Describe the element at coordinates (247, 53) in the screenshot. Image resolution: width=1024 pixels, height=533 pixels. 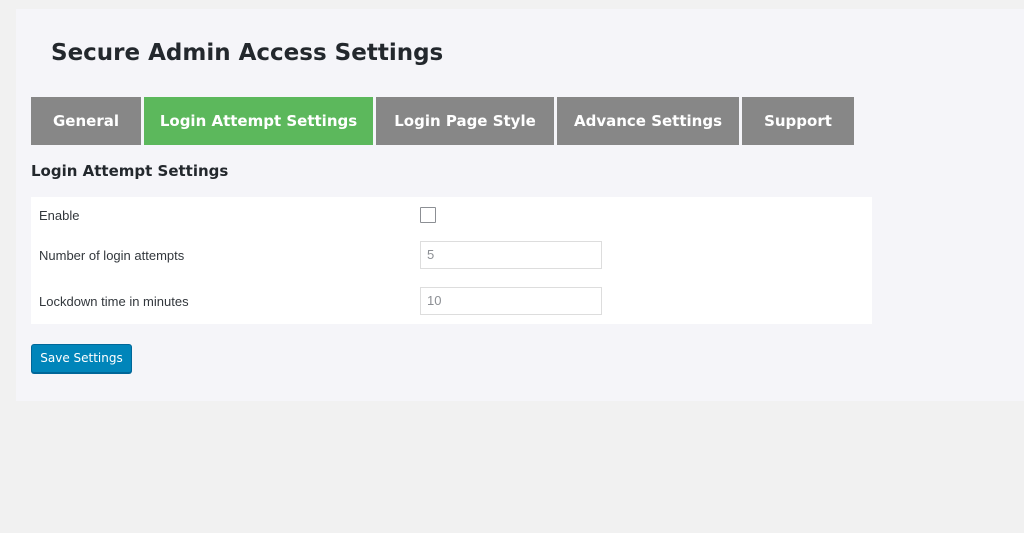
I see `page-title: Secure Admin Access Settings` at that location.